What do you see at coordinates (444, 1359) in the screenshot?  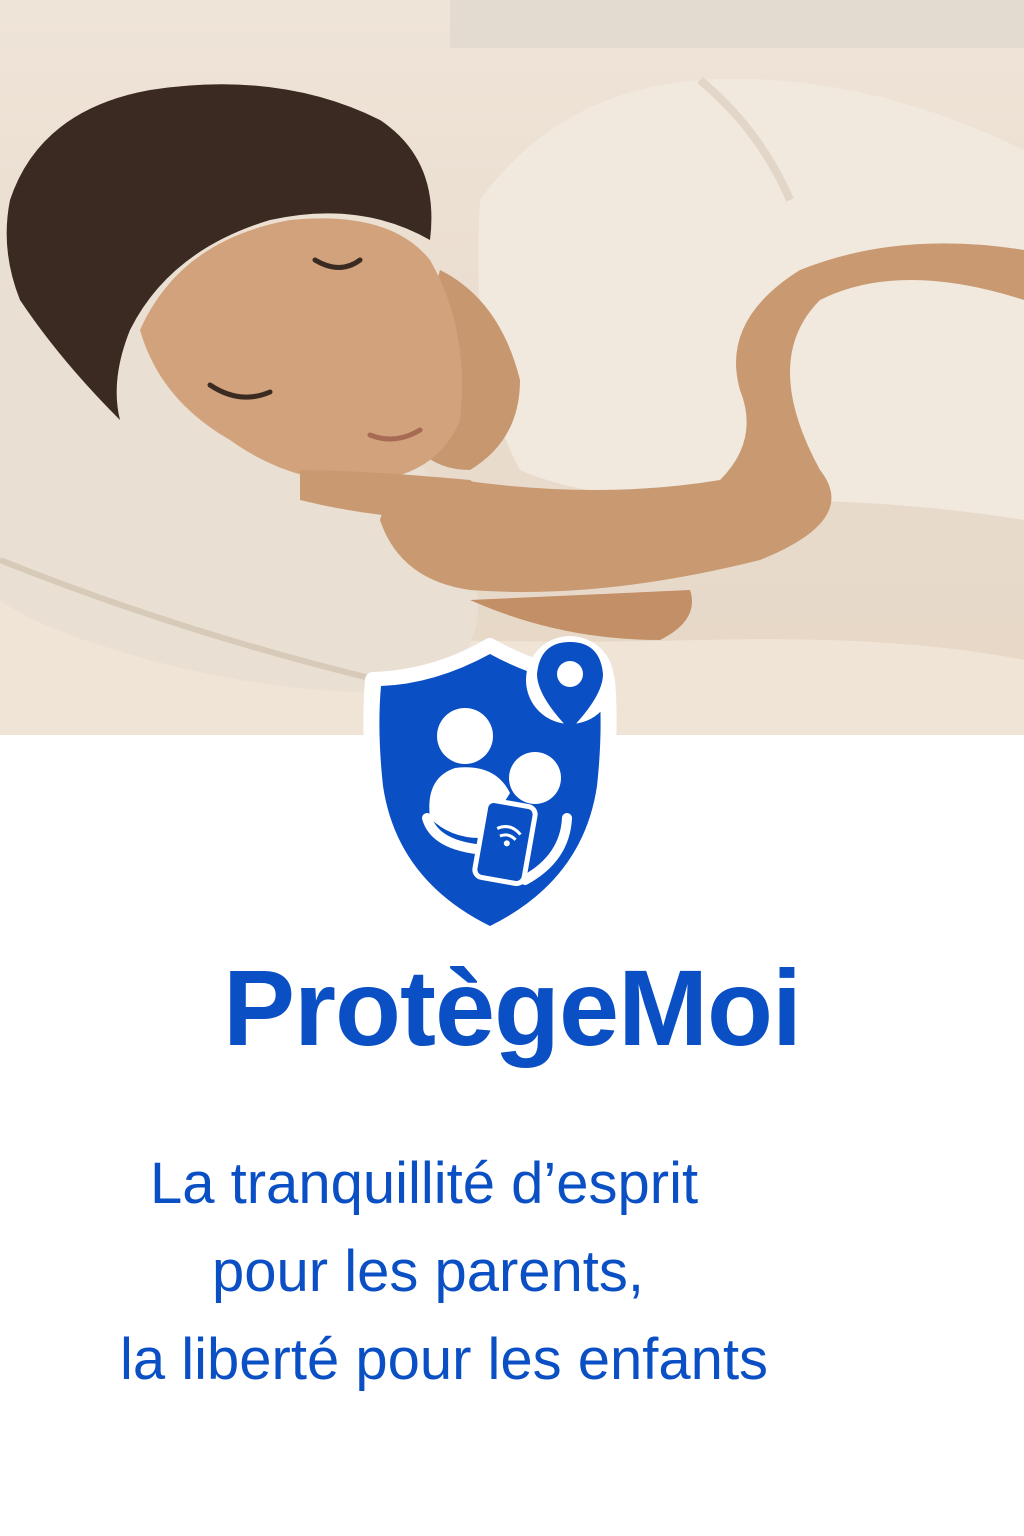 I see `tagline-line-3: la liberté pour les enfants` at bounding box center [444, 1359].